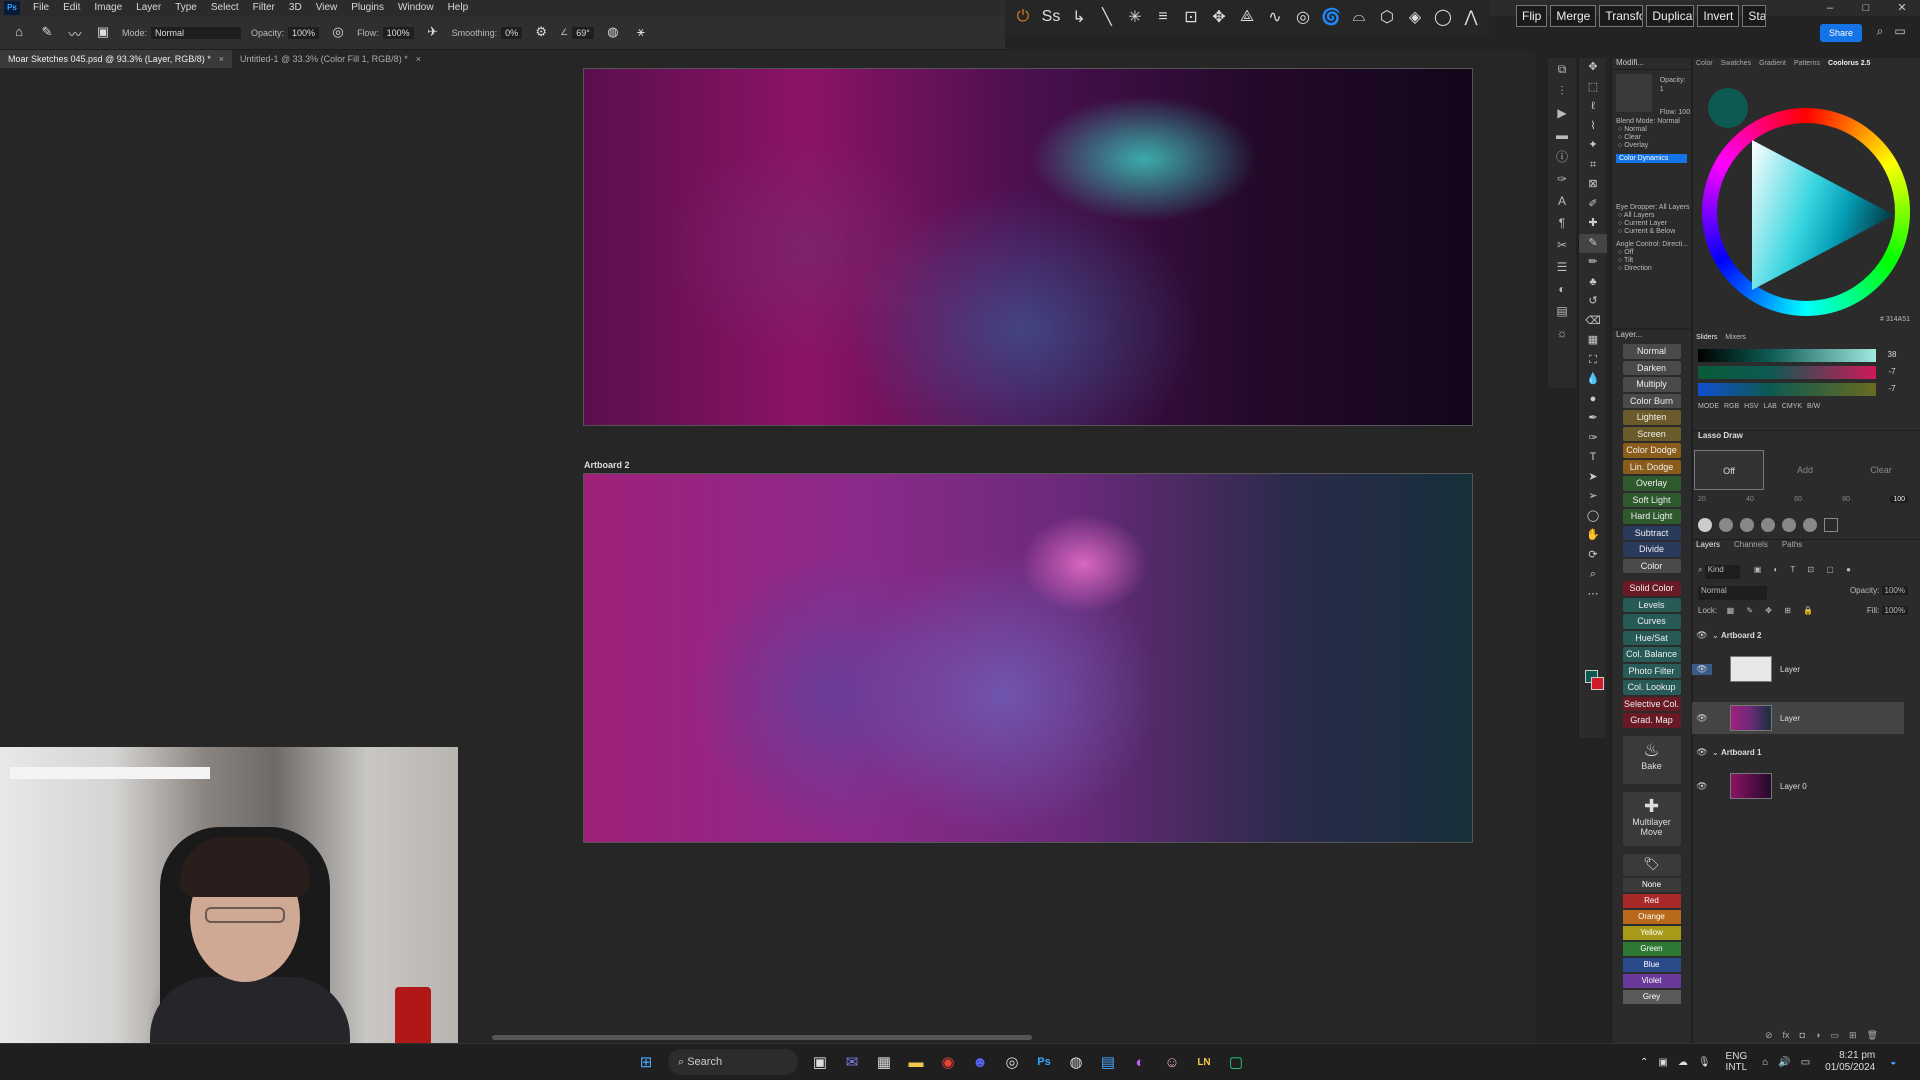 The height and width of the screenshot is (1080, 1920). Describe the element at coordinates (1651, 916) in the screenshot. I see `color-label-orange: Orange` at that location.